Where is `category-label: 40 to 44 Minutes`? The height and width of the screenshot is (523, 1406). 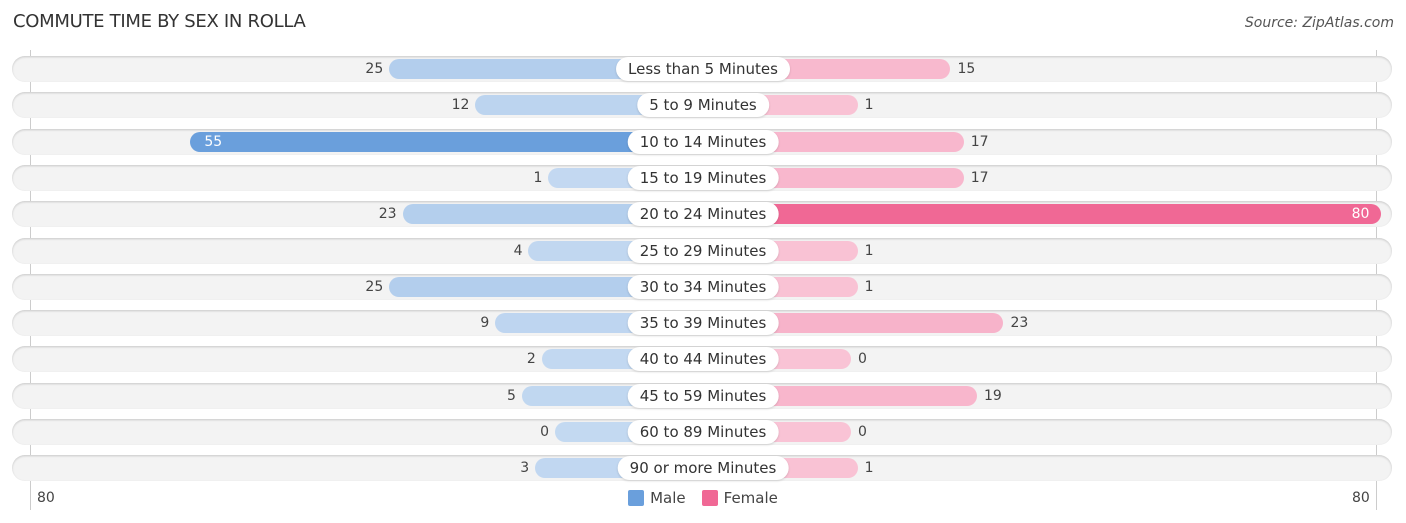 category-label: 40 to 44 Minutes is located at coordinates (703, 359).